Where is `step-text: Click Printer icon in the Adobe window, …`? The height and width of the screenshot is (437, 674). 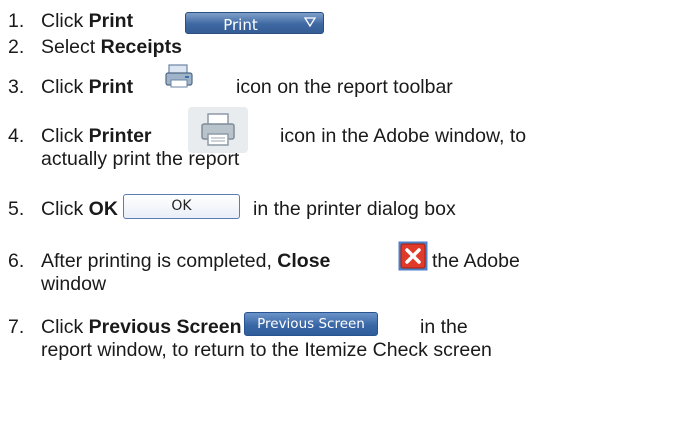 step-text: Click Printer icon in the Adobe window, … is located at coordinates (353, 147).